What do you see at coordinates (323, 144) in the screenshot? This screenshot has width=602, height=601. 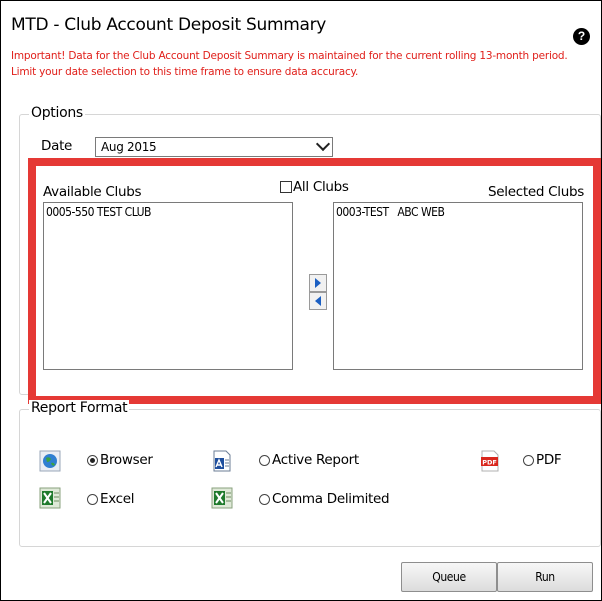 I see `chevron-down-icon` at bounding box center [323, 144].